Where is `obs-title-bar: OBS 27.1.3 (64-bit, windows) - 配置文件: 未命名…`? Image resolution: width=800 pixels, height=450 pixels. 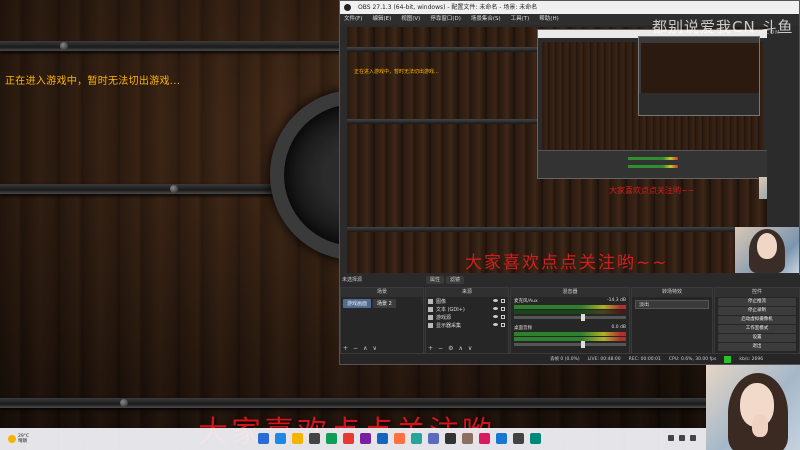 obs-title-bar: OBS 27.1.3 (64-bit, windows) - 配置文件: 未命名… is located at coordinates (569, 7).